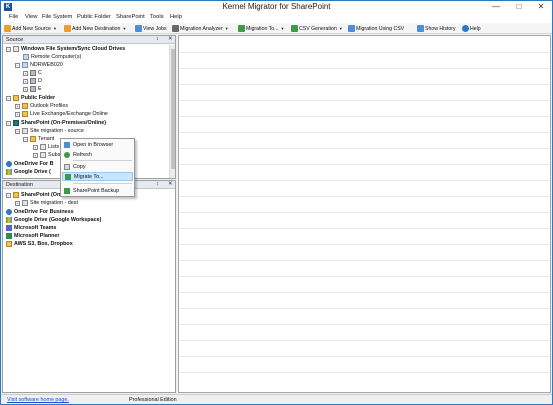 The width and height of the screenshot is (553, 405). Describe the element at coordinates (57, 17) in the screenshot. I see `menu-file-system: File System` at that location.